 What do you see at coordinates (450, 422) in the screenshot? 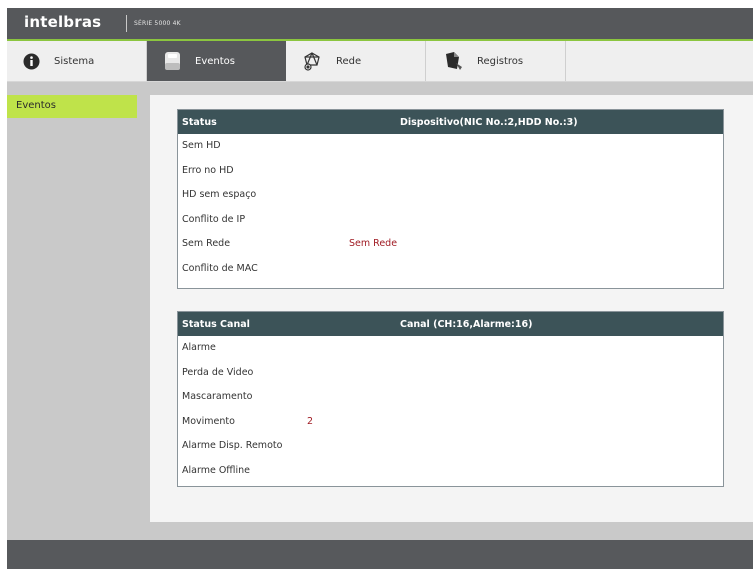
I see `table-row: Movimento 2` at bounding box center [450, 422].